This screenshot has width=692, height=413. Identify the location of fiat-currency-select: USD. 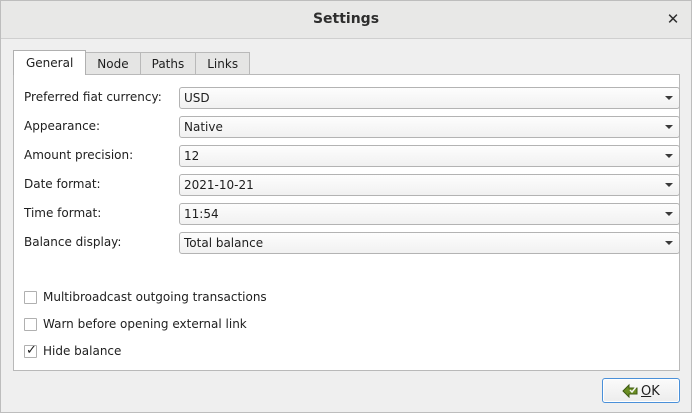
(429, 98).